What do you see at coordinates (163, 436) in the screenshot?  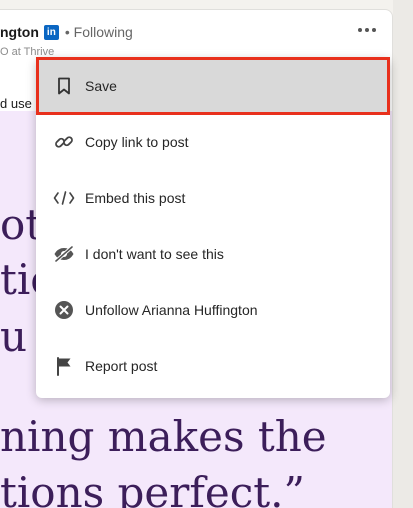 I see `quote-line: ning makes the` at bounding box center [163, 436].